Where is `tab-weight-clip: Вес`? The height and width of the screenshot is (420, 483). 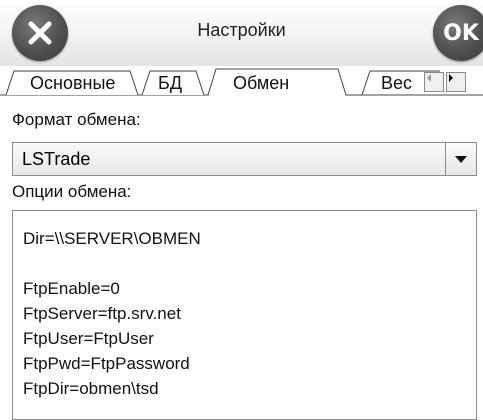 tab-weight-clip: Вес is located at coordinates (397, 81).